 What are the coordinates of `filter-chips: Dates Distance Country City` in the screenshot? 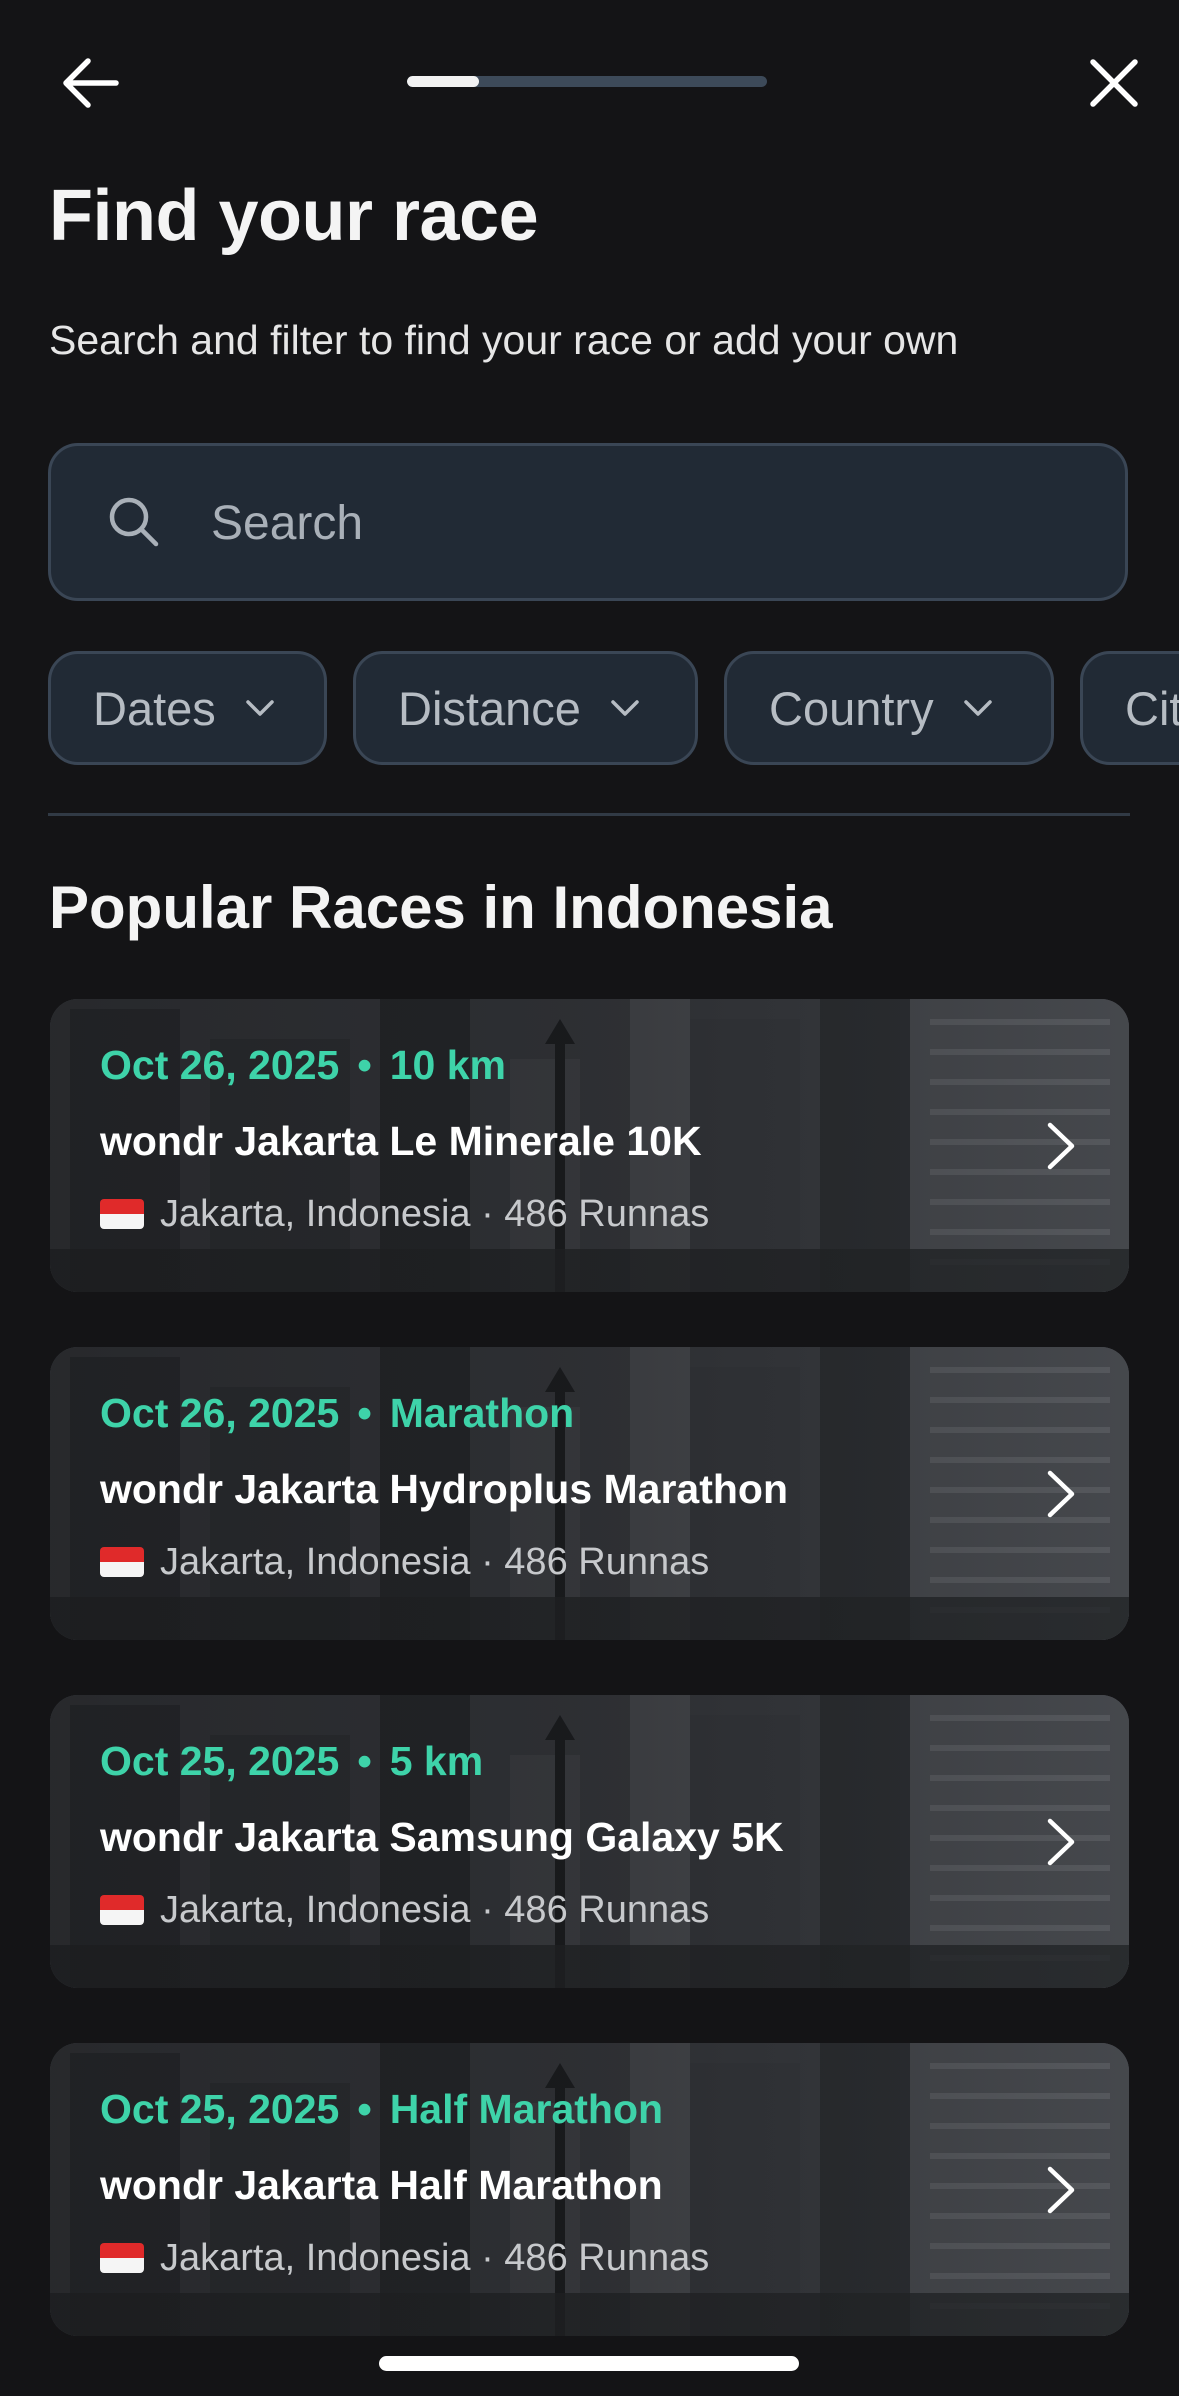 It's located at (613, 708).